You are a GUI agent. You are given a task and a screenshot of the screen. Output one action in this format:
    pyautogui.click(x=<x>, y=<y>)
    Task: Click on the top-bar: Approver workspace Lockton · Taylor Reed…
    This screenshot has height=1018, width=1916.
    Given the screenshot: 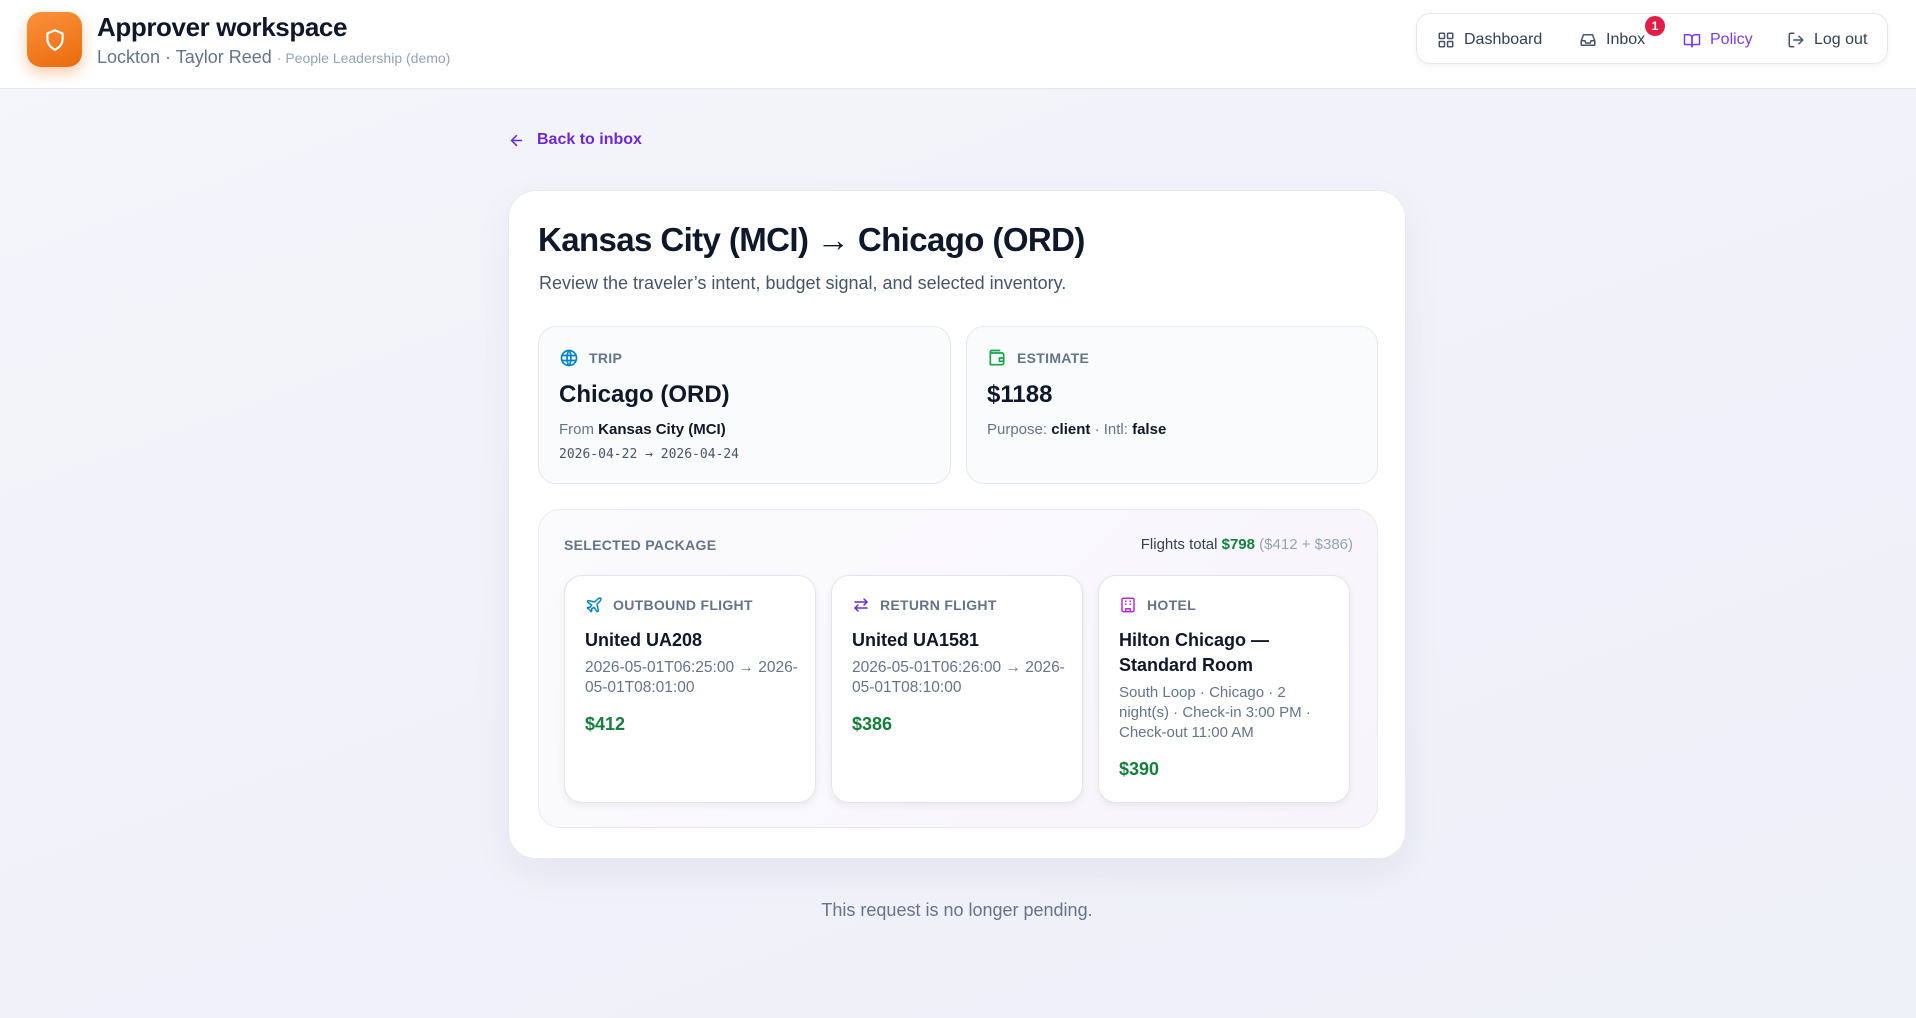 What is the action you would take?
    pyautogui.click(x=958, y=44)
    